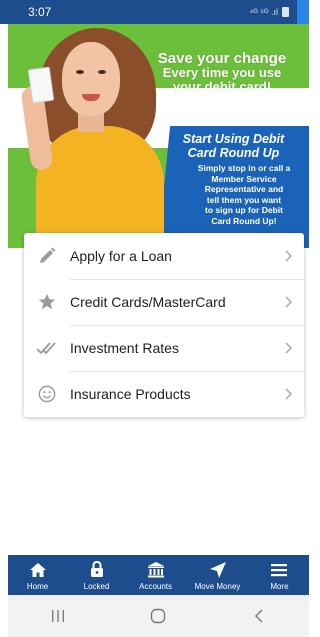 The image size is (320, 637). What do you see at coordinates (154, 12) in the screenshot?
I see `status-bar: 3:07 ⁴ᴳ ⁵ᴳ .ıl` at bounding box center [154, 12].